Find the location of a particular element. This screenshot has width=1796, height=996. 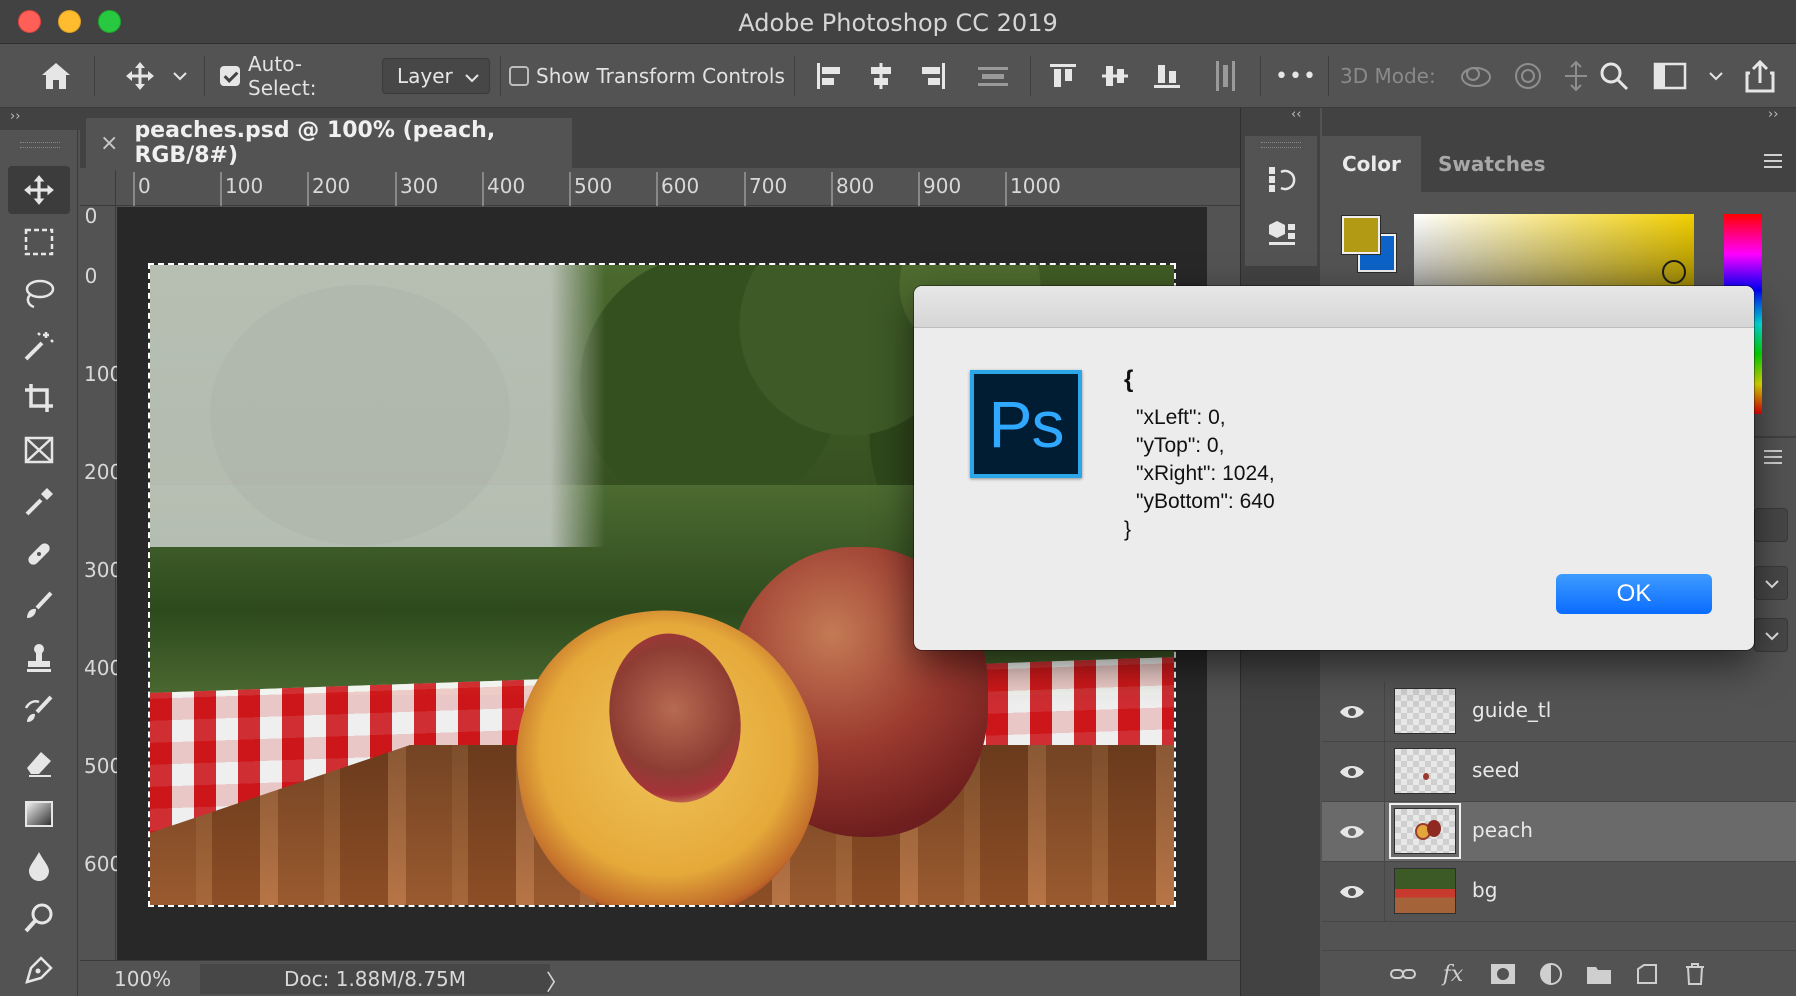

auto-select-target-select: Layer is located at coordinates (436, 76).